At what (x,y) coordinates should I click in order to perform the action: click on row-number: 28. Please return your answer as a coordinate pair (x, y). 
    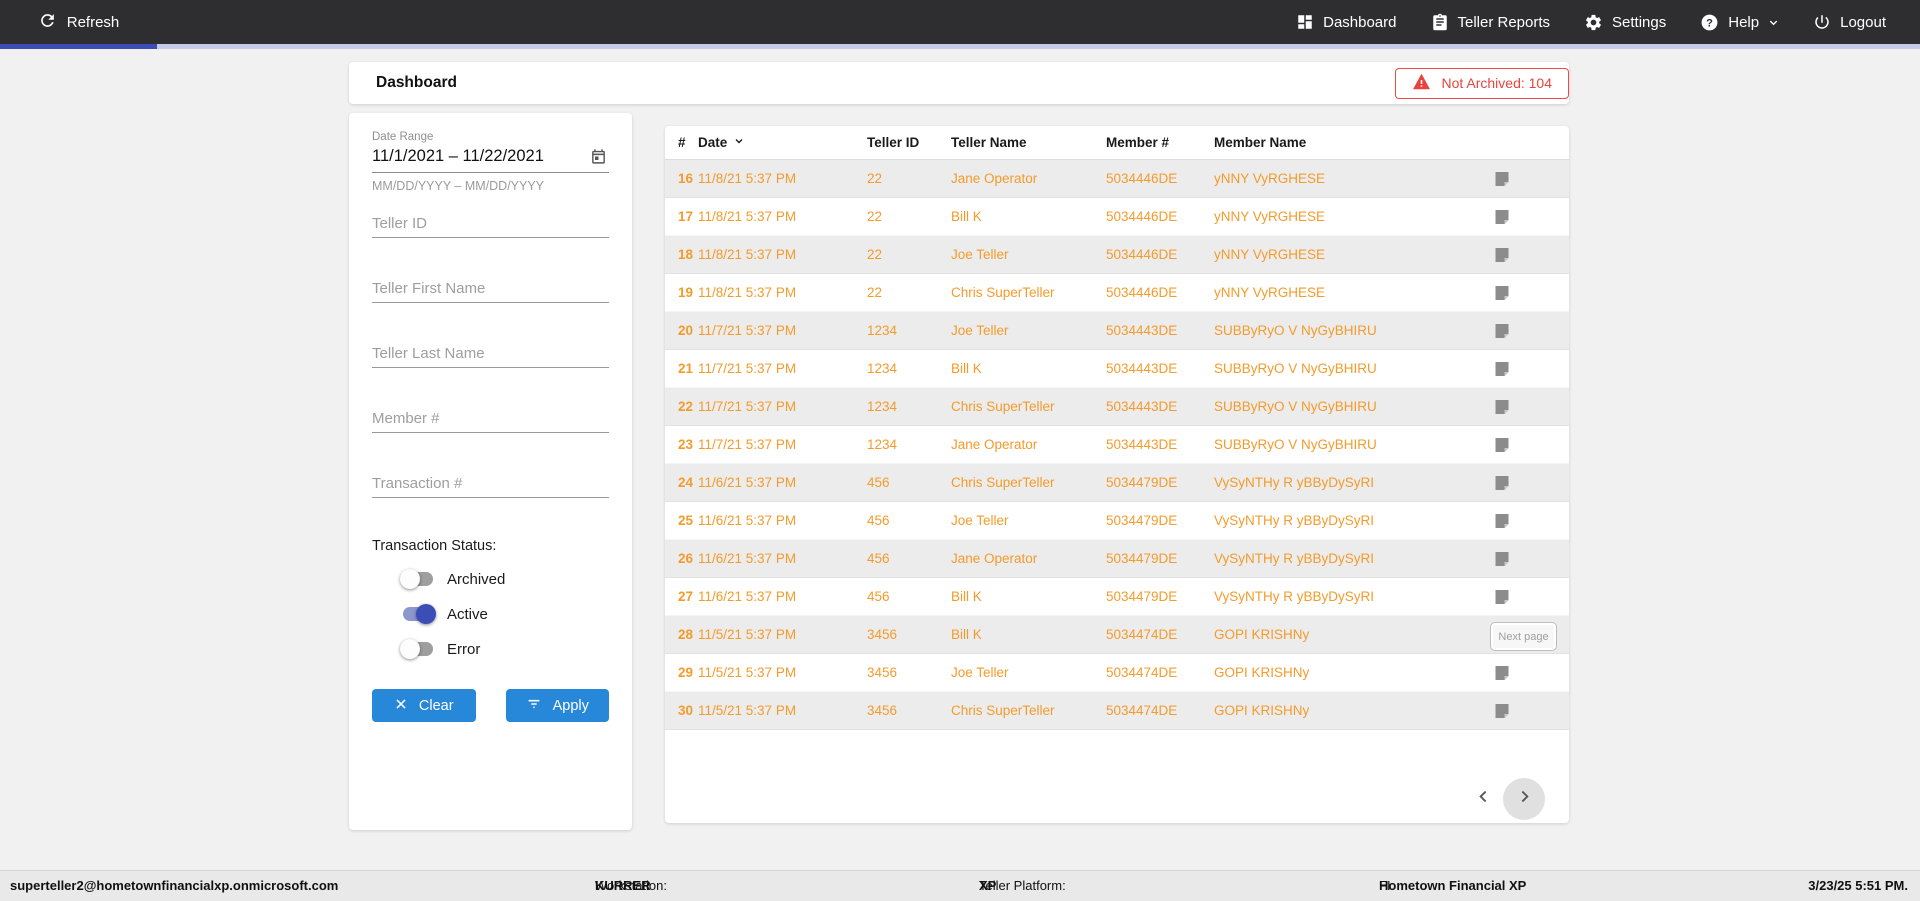
    Looking at the image, I should click on (686, 634).